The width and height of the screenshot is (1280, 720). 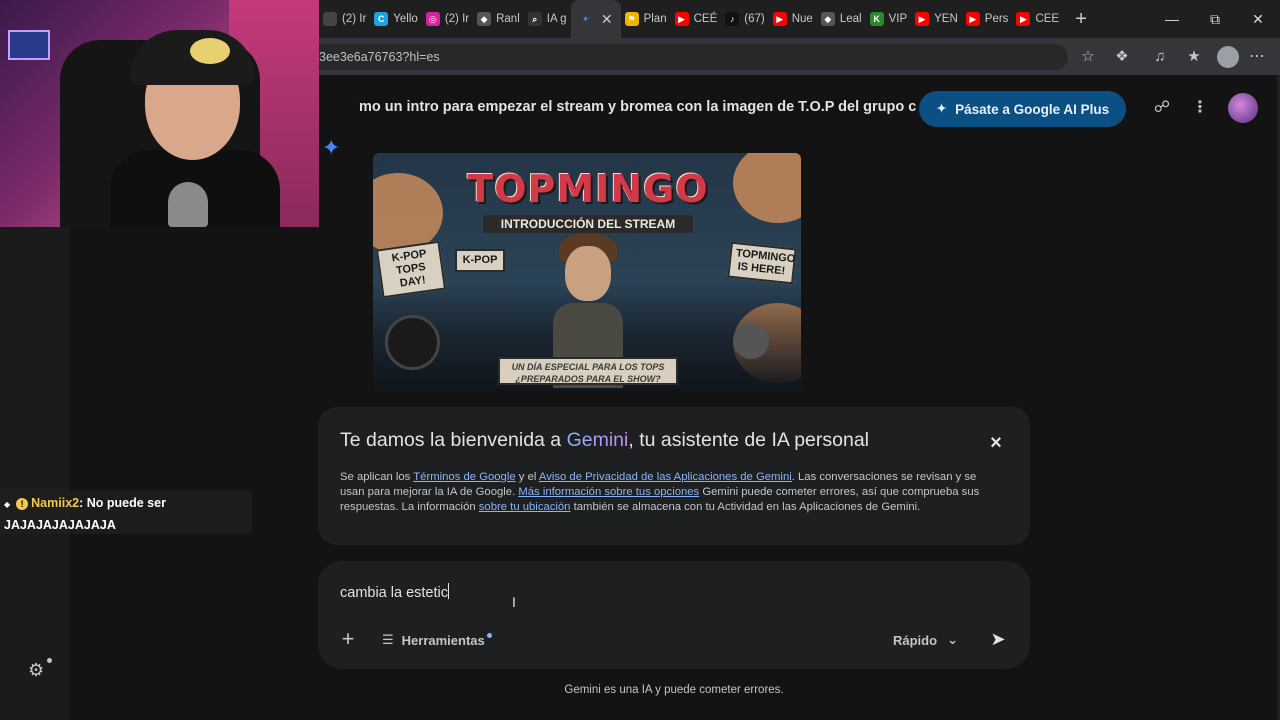 What do you see at coordinates (489, 635) in the screenshot?
I see `new-indicator-dot` at bounding box center [489, 635].